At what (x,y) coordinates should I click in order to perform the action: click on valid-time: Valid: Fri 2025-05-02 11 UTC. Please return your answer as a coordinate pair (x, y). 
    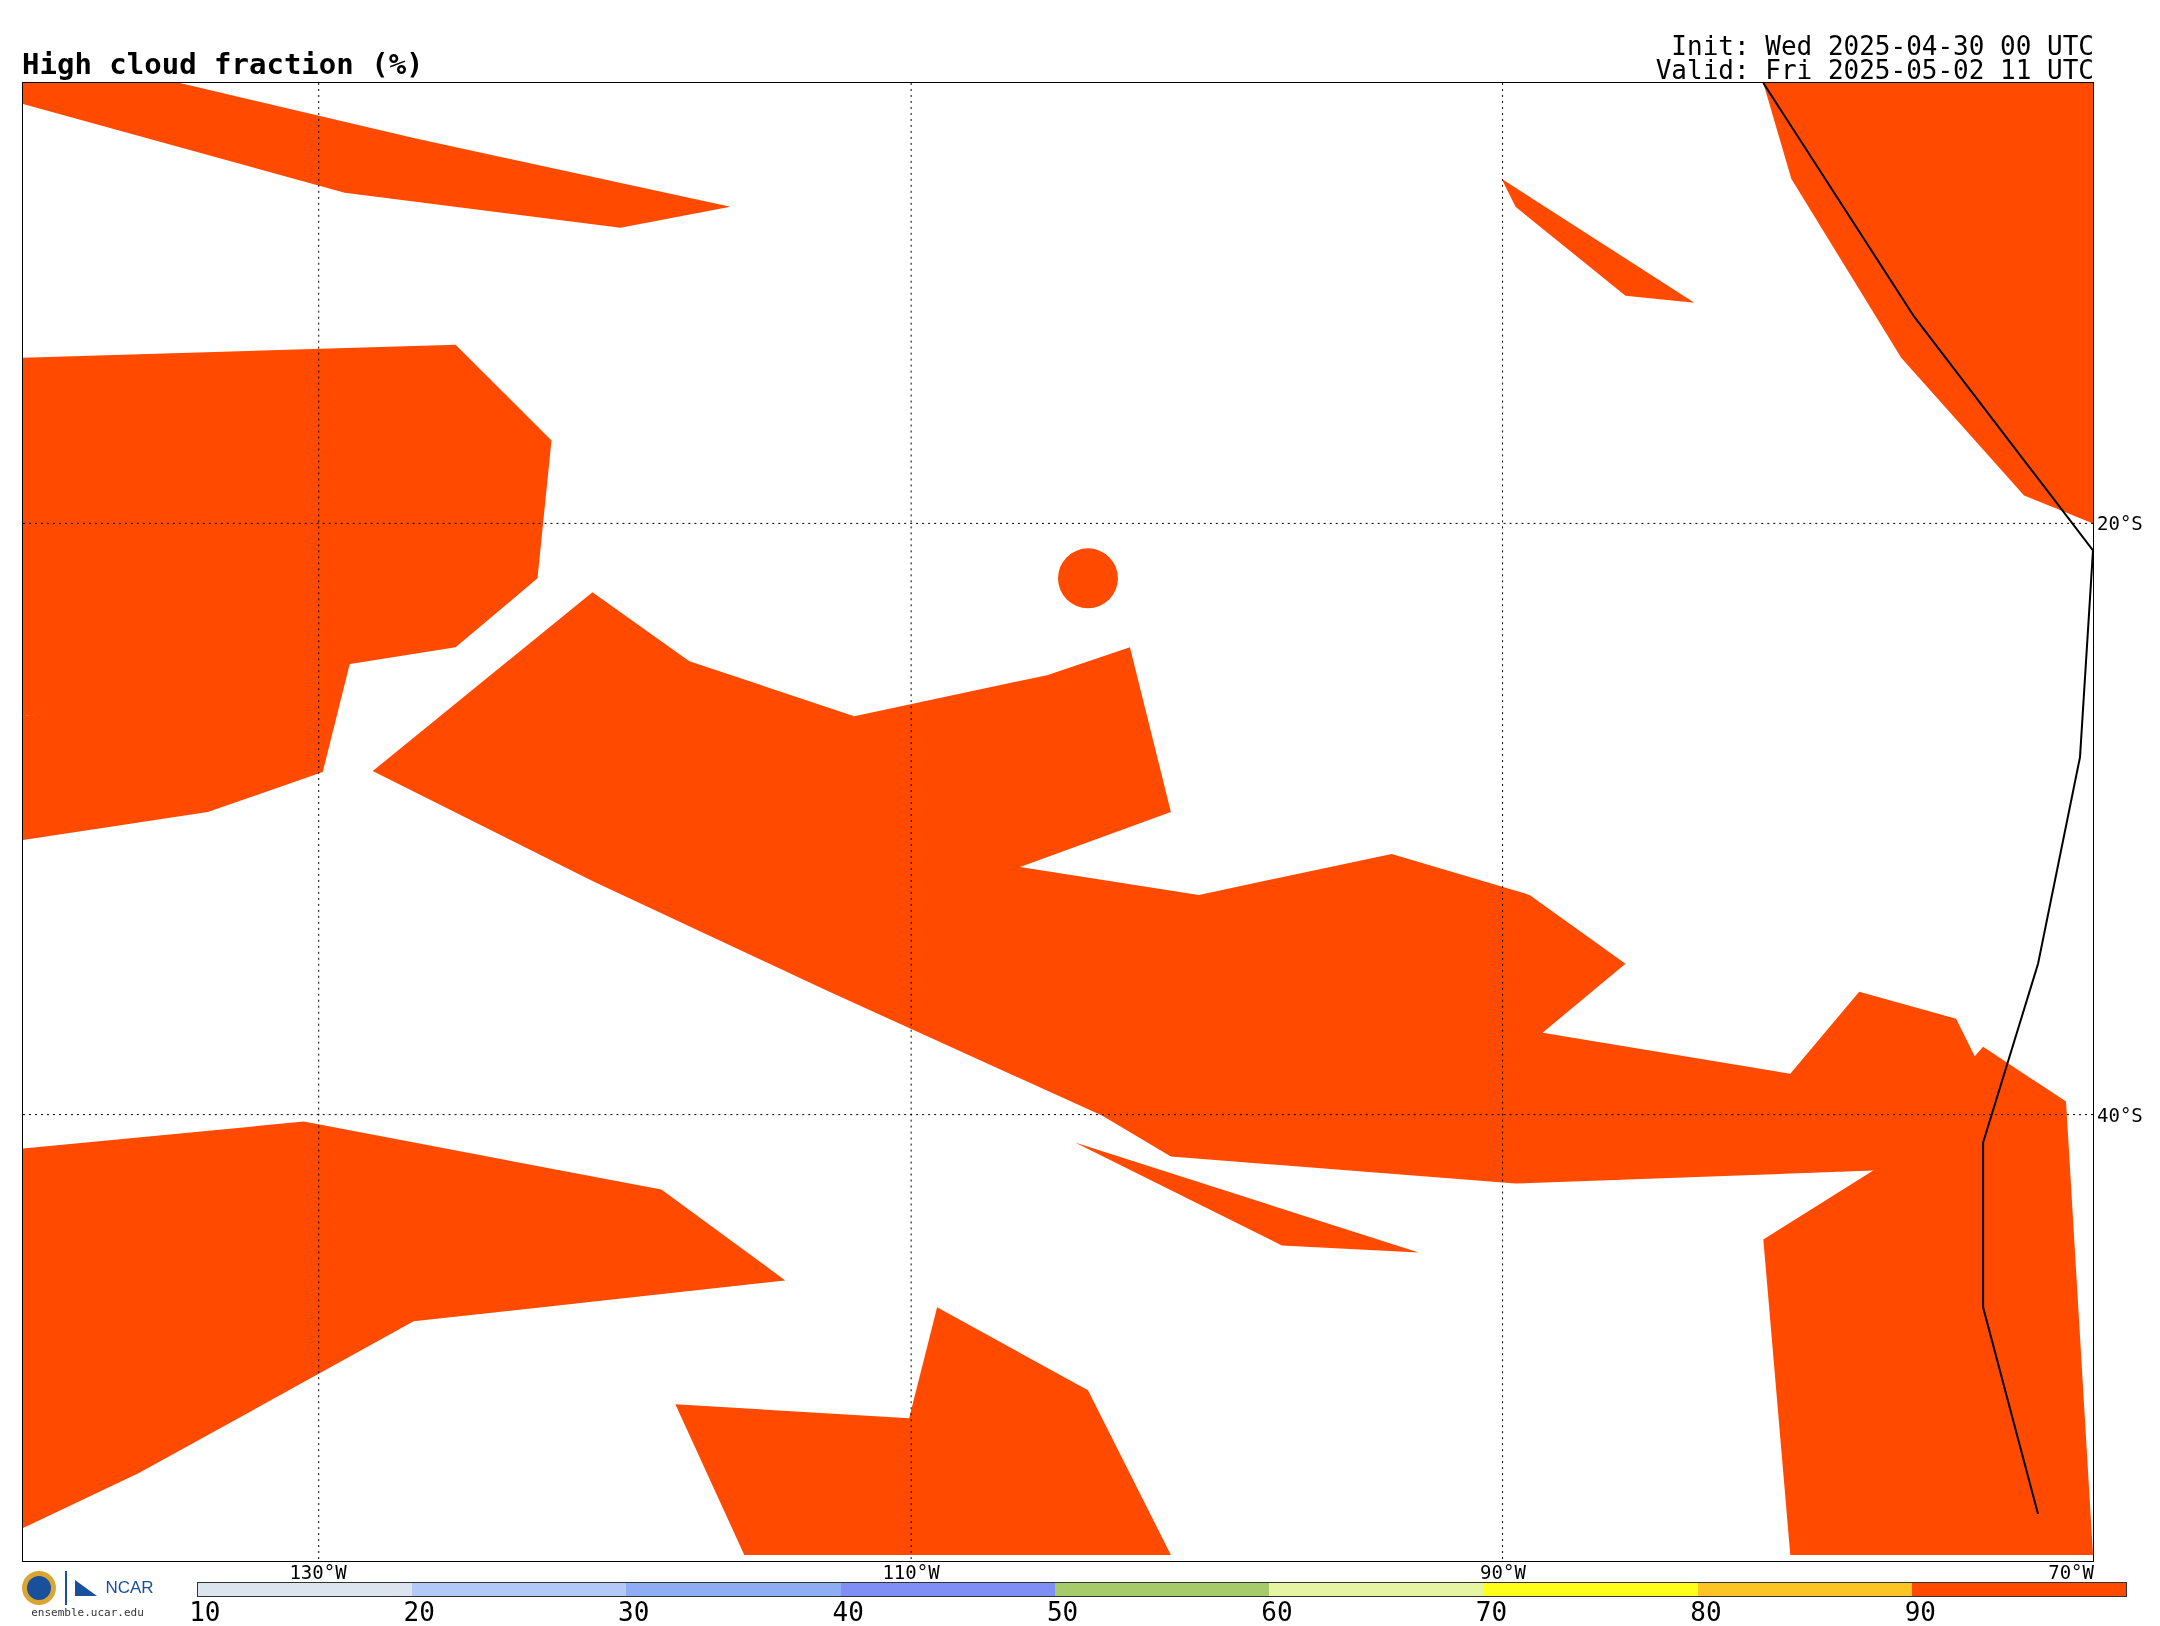
    Looking at the image, I should click on (1874, 70).